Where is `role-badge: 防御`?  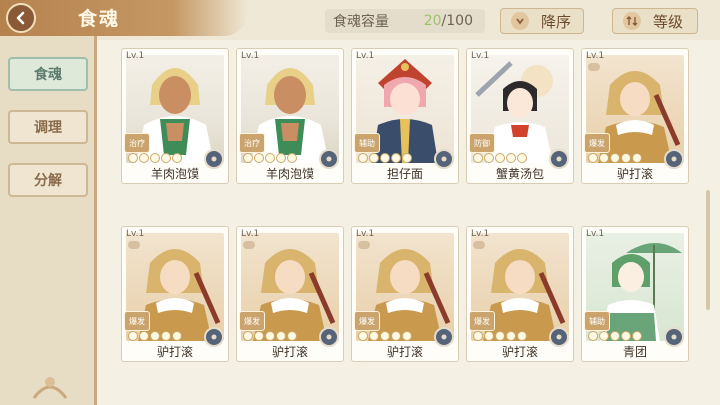
role-badge: 防御 is located at coordinates (482, 143).